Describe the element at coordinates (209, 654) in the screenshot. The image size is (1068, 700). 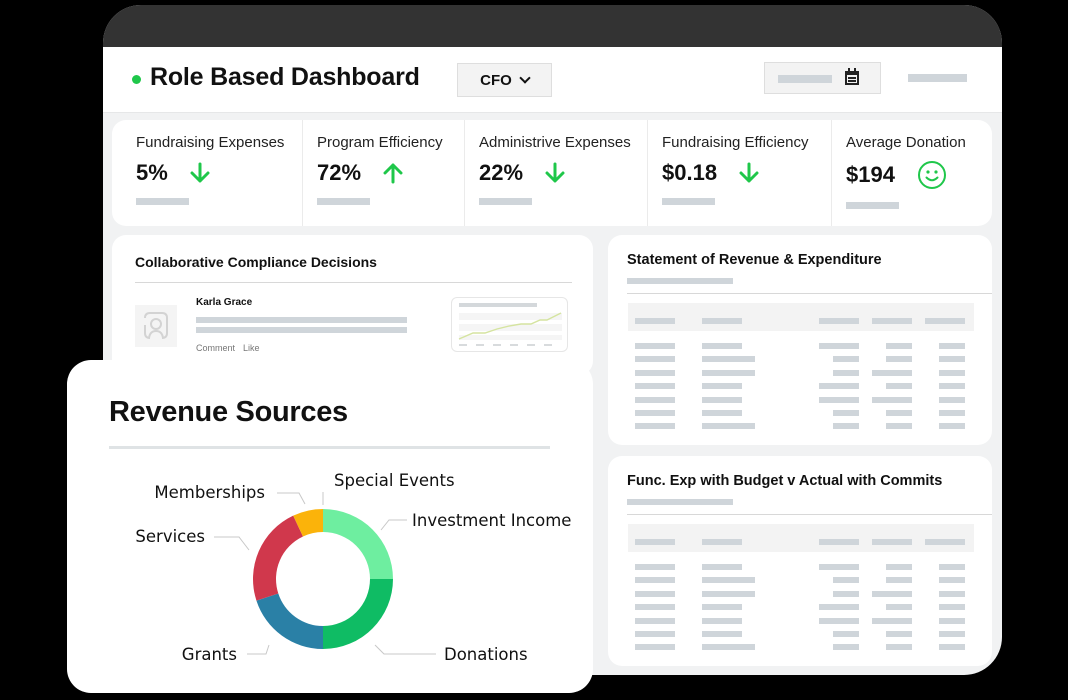
I see `slice-label-grants: Grants` at that location.